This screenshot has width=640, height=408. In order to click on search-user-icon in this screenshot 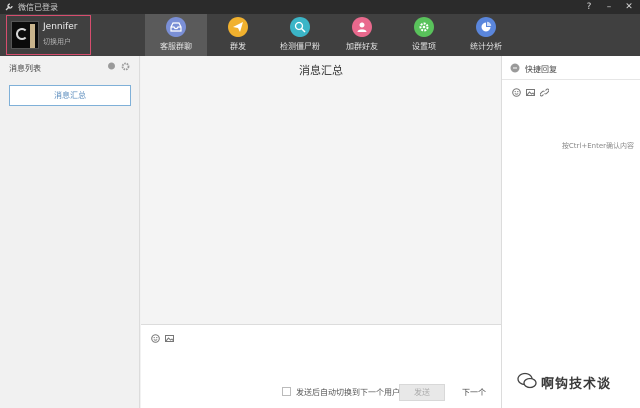, I will do `click(300, 27)`.